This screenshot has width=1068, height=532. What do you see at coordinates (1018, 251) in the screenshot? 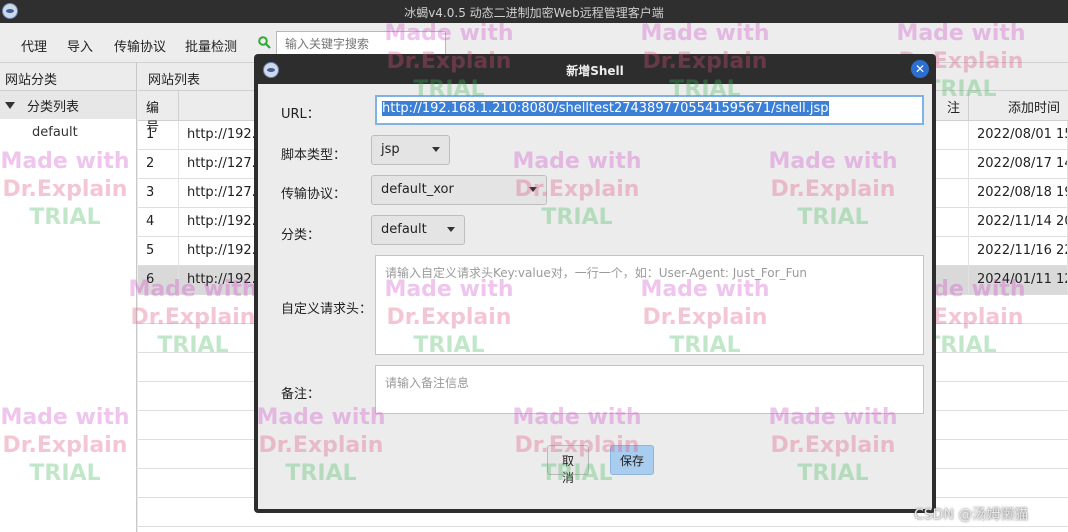
I see `cell-added-time: 2022/11/16 22` at bounding box center [1018, 251].